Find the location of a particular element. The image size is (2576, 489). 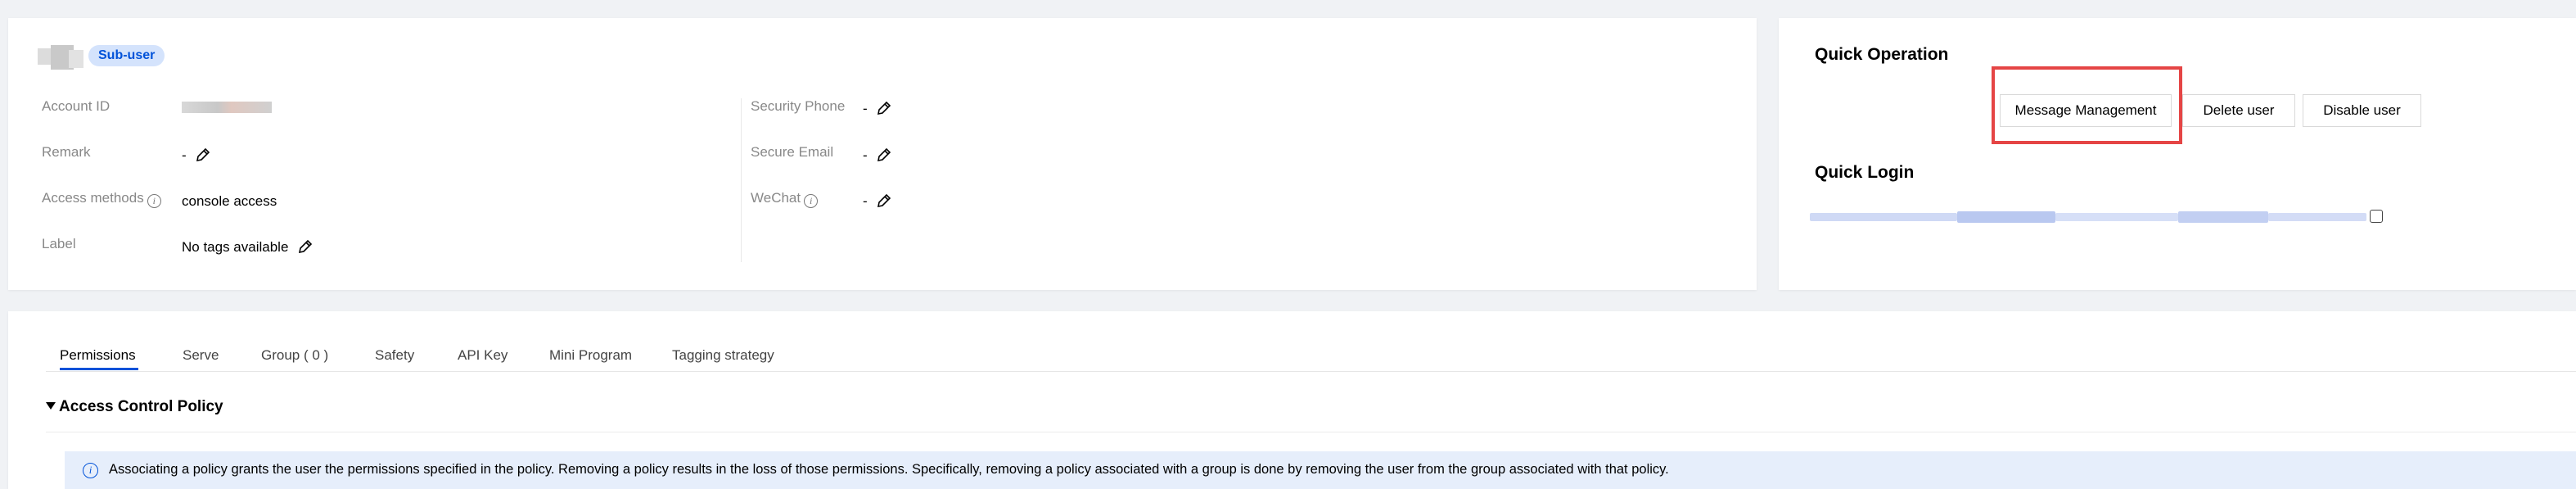

quick-login-link is located at coordinates (2096, 217).